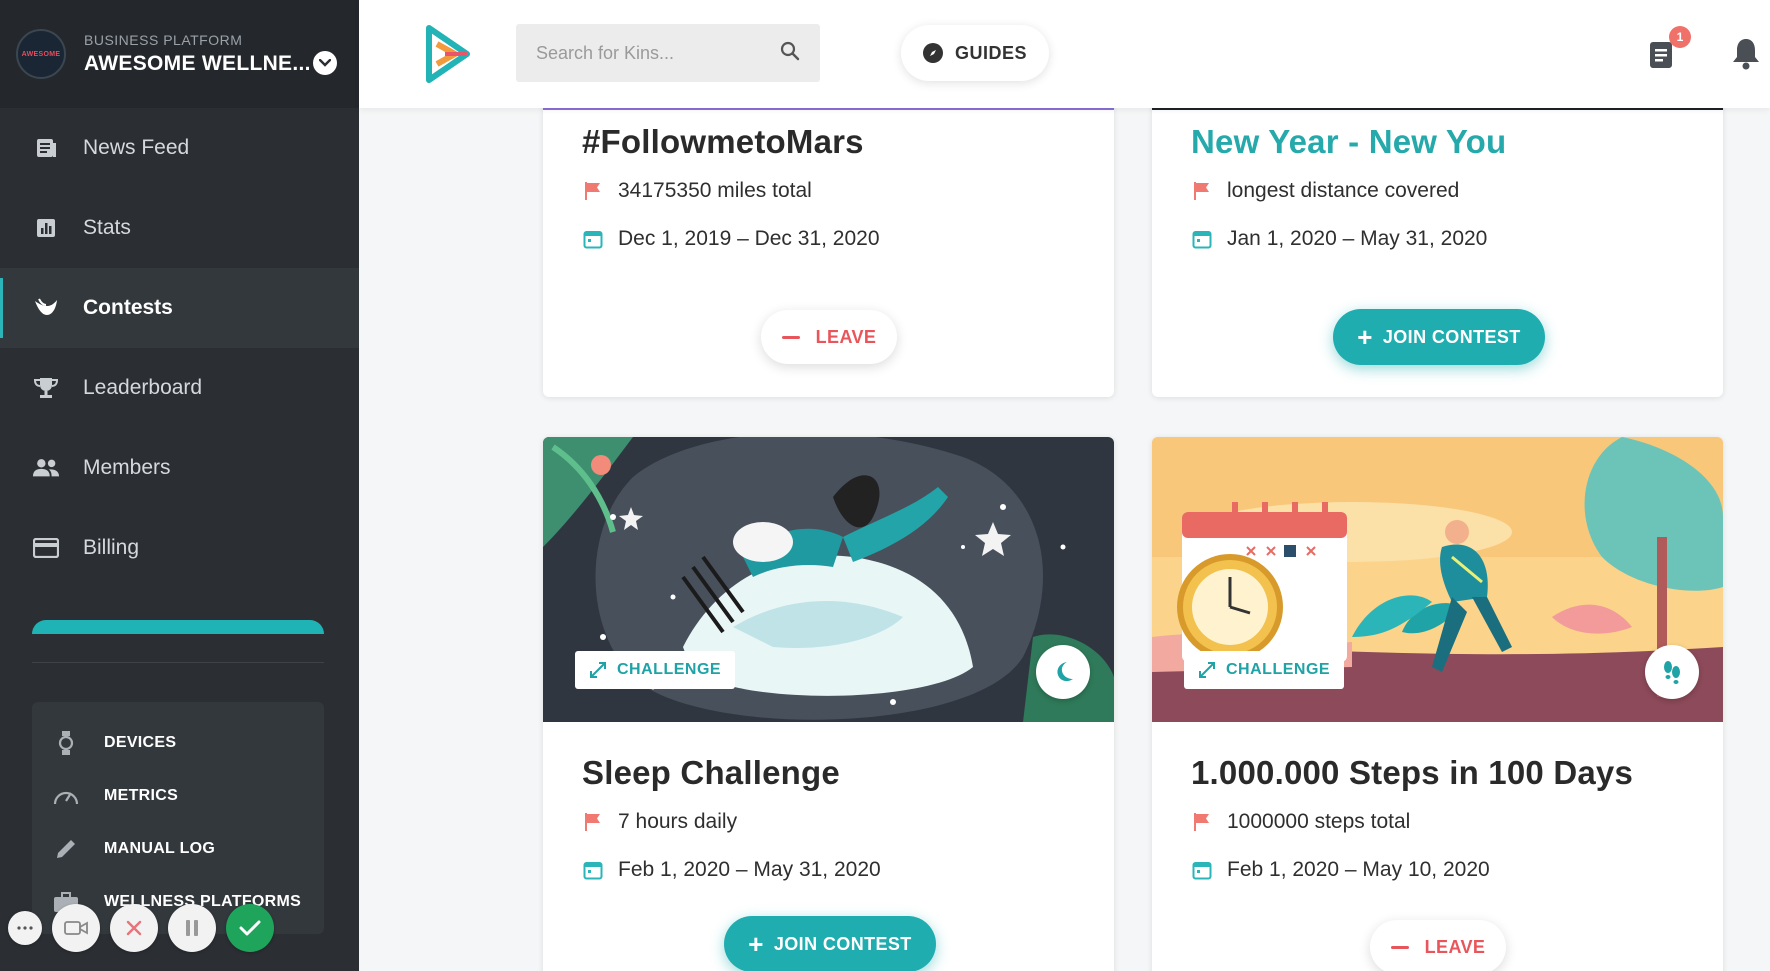 This screenshot has width=1770, height=971. Describe the element at coordinates (25, 928) in the screenshot. I see `more-options-button` at that location.